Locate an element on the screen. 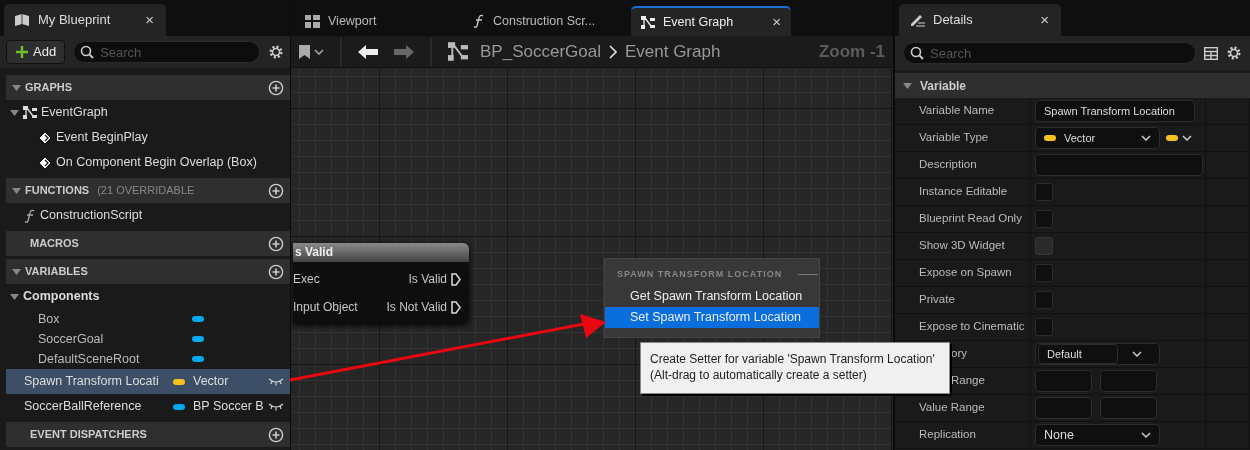 Image resolution: width=1250 pixels, height=450 pixels. section-title: FUNCTIONS is located at coordinates (57, 191).